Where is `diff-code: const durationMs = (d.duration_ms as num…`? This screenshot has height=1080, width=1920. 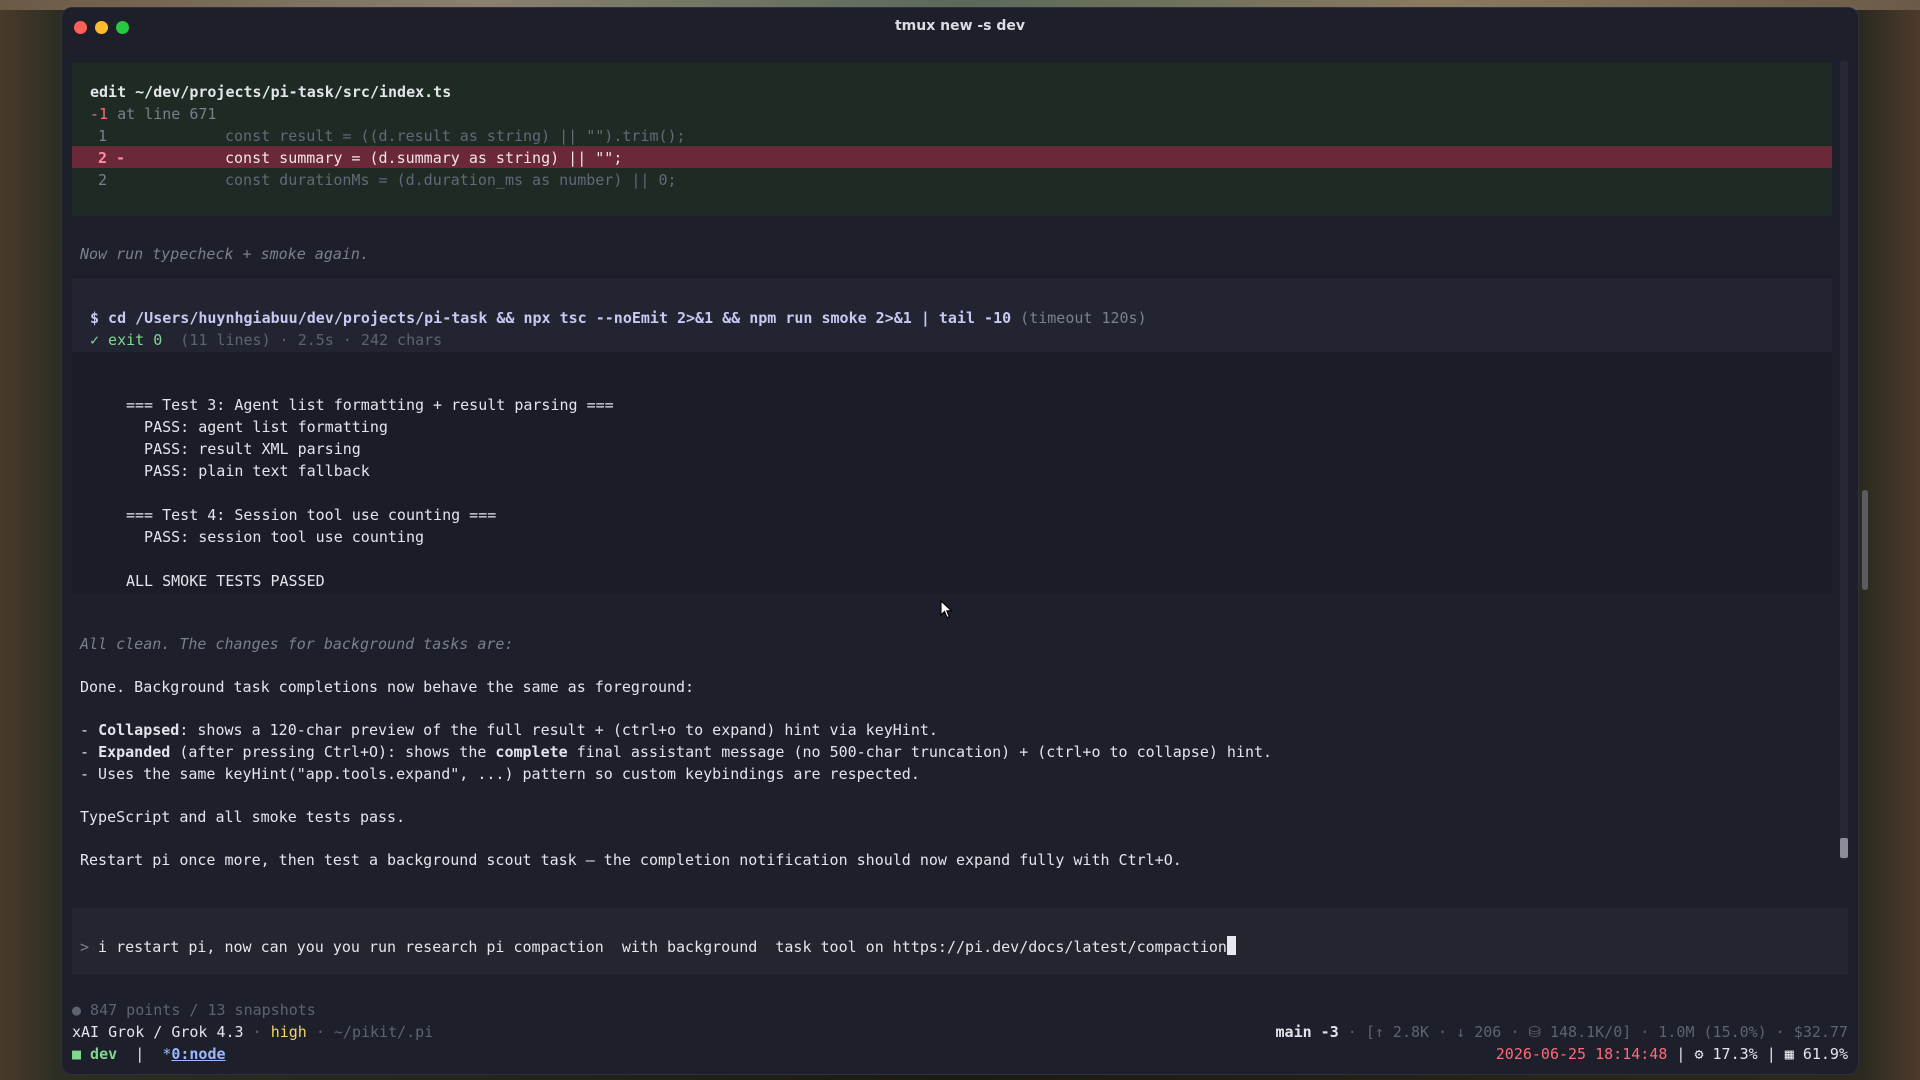 diff-code: const durationMs = (d.duration_ms as num… is located at coordinates (451, 180).